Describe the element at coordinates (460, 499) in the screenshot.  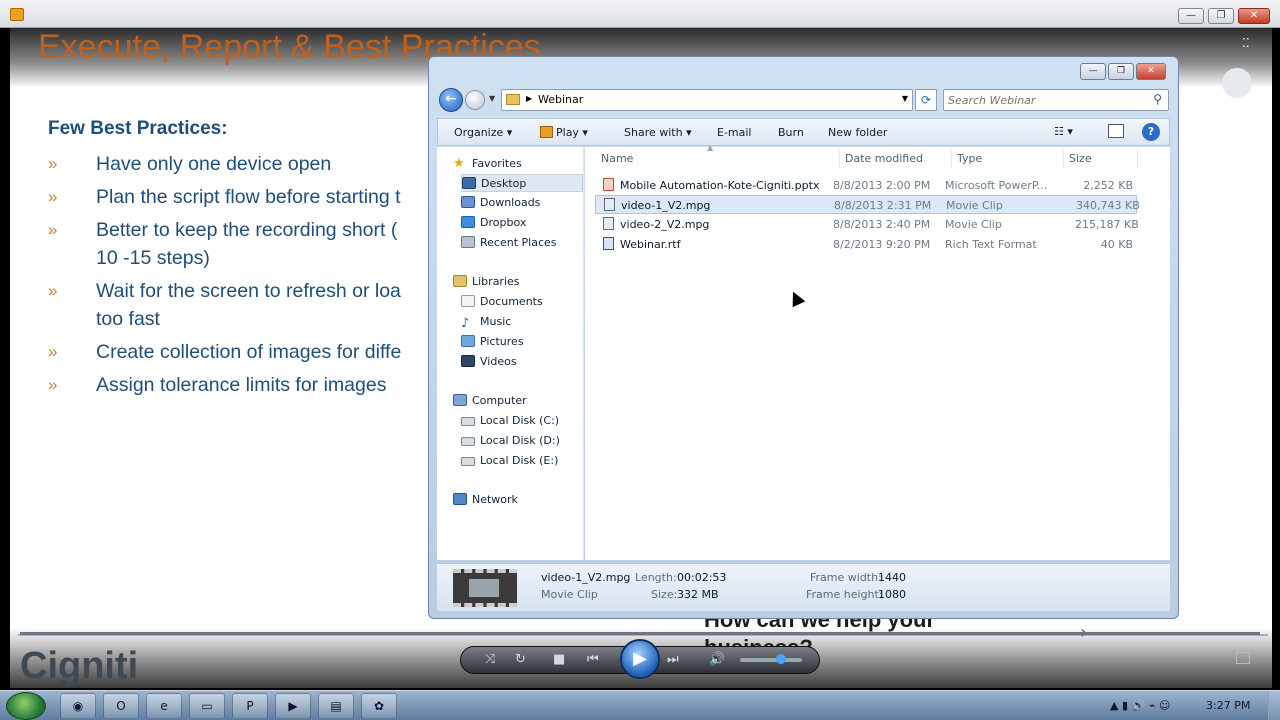
I see `network-icon` at that location.